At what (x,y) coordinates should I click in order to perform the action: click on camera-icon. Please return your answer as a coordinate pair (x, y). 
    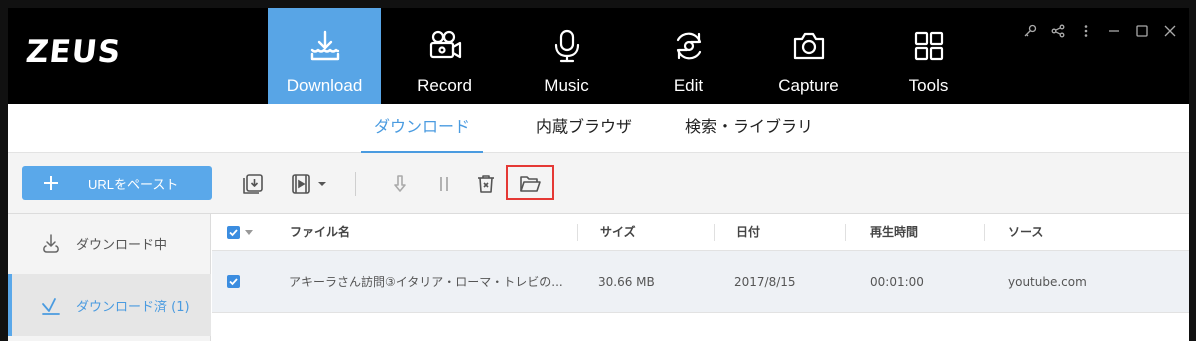
    Looking at the image, I should click on (808, 46).